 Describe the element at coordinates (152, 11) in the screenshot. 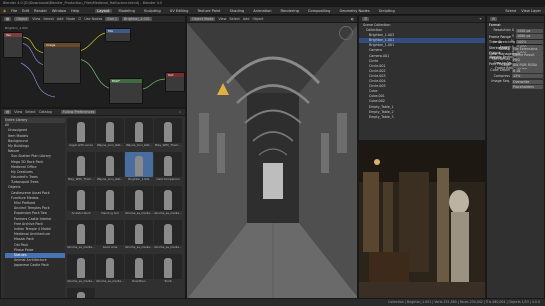

I see `tab-sculpting: Sculpting` at that location.